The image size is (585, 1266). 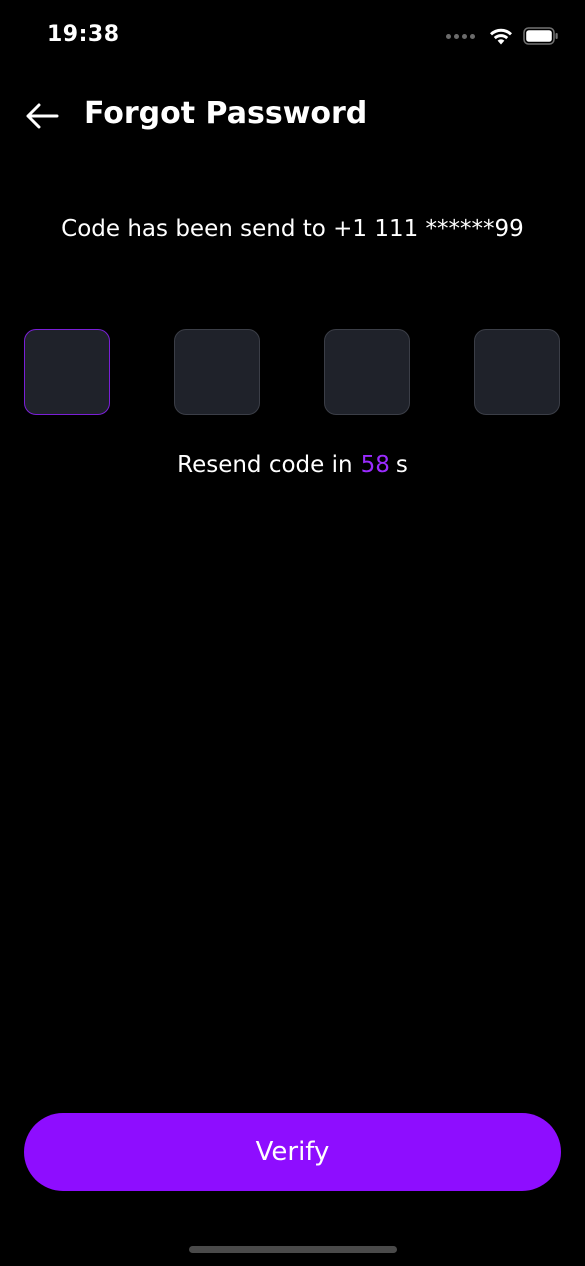 What do you see at coordinates (540, 36) in the screenshot?
I see `battery-icon` at bounding box center [540, 36].